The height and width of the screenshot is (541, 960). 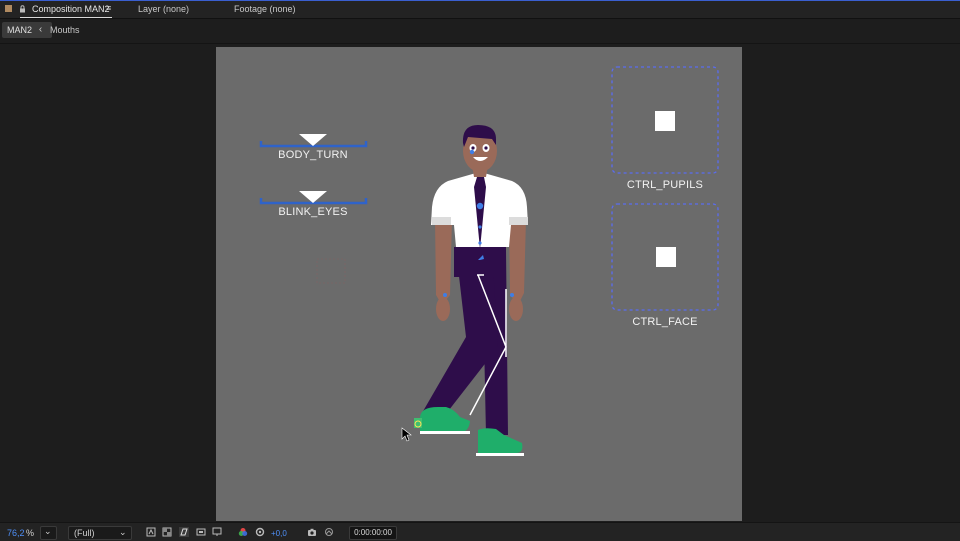 I want to click on lock-icon, so click(x=22, y=9).